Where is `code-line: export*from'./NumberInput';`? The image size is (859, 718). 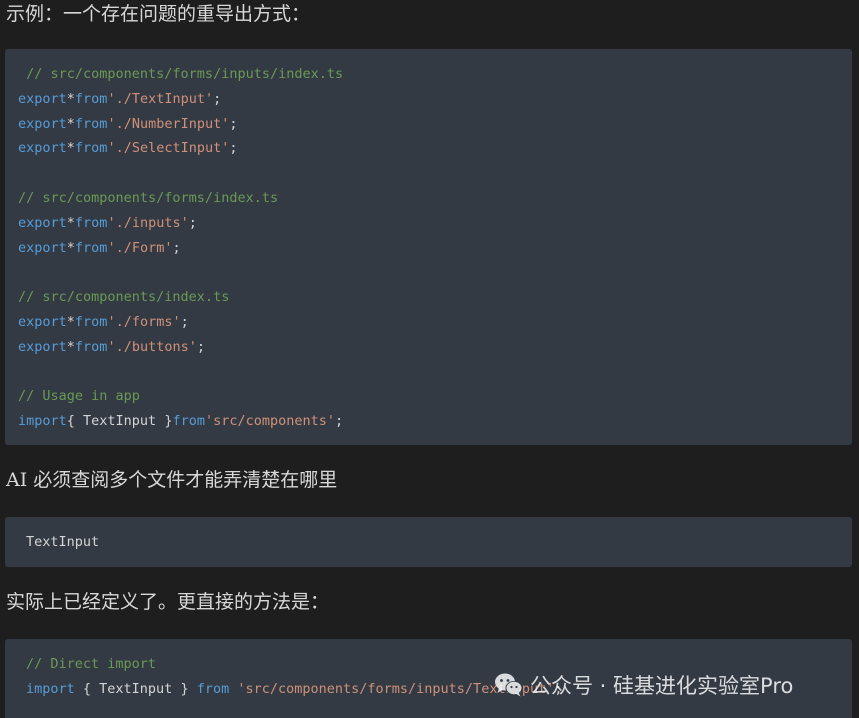 code-line: export*from'./NumberInput'; is located at coordinates (128, 124).